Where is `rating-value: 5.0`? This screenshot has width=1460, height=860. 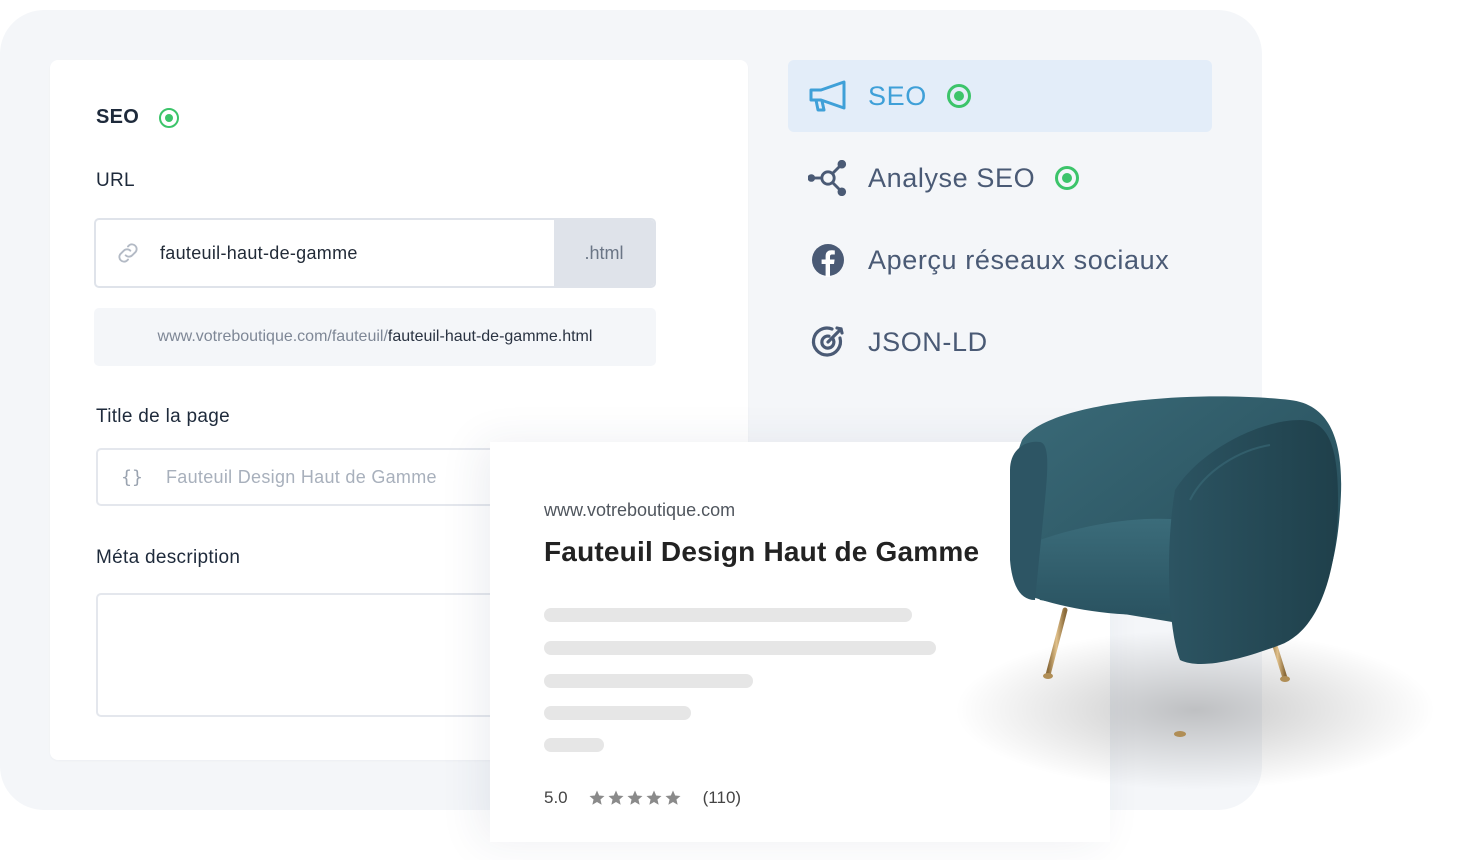
rating-value: 5.0 is located at coordinates (556, 797).